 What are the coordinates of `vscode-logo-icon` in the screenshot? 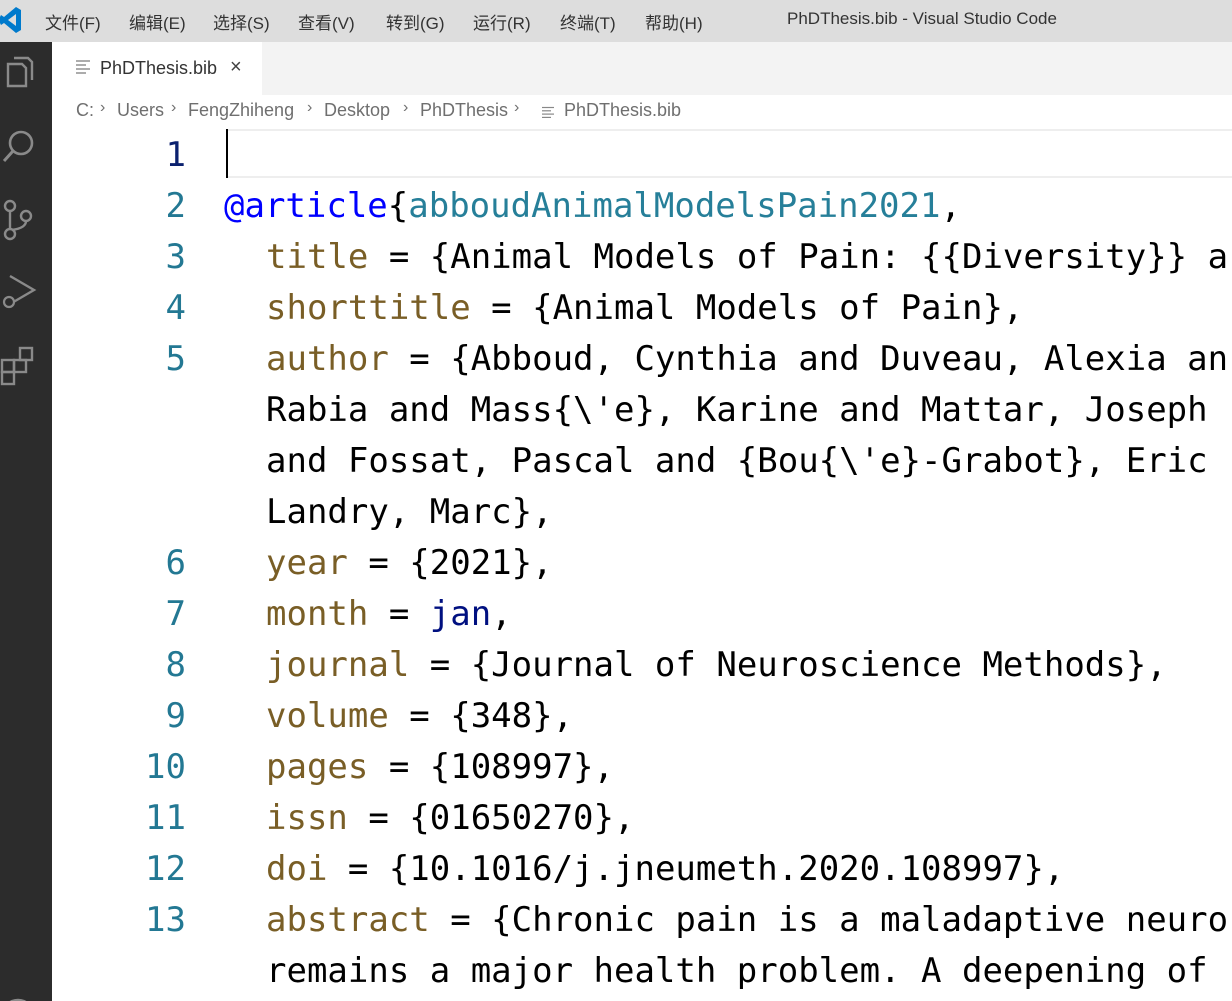 It's located at (11, 20).